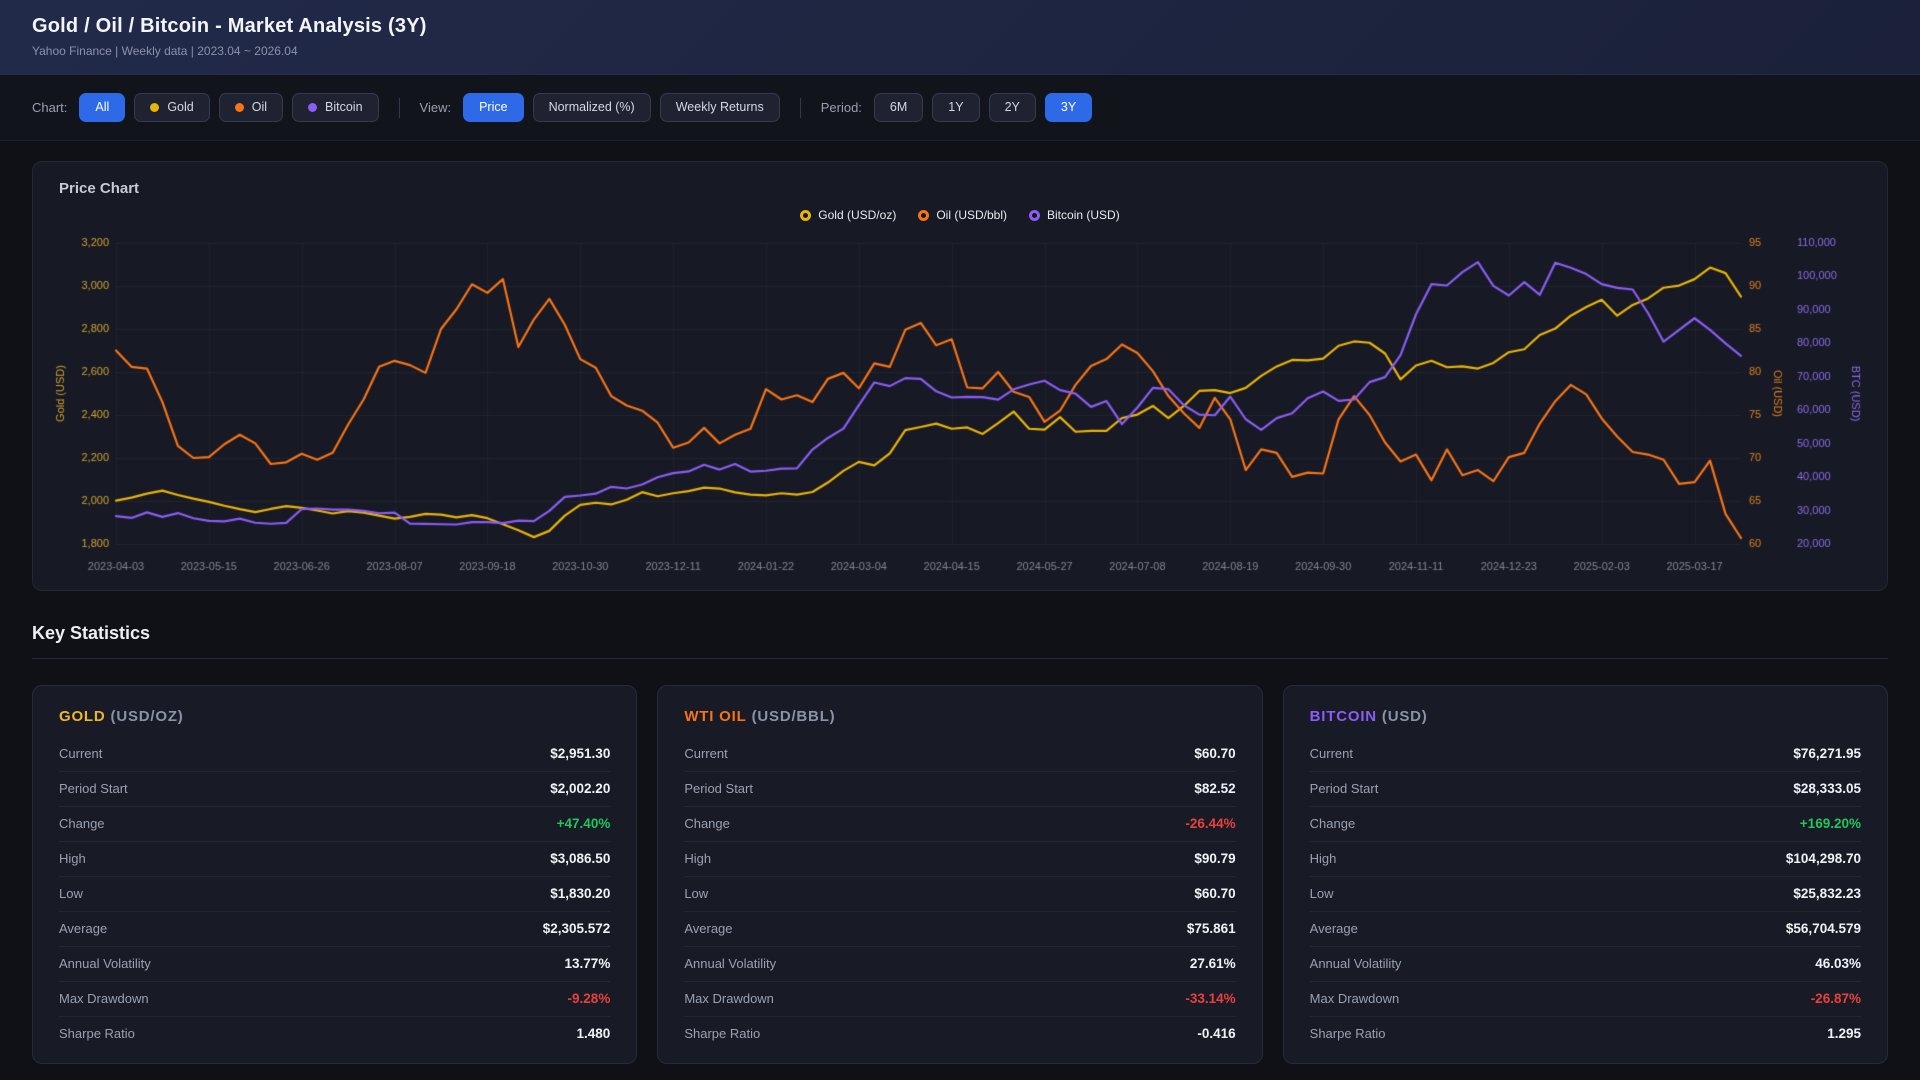  What do you see at coordinates (1211, 928) in the screenshot?
I see `stat-value: $75.861` at bounding box center [1211, 928].